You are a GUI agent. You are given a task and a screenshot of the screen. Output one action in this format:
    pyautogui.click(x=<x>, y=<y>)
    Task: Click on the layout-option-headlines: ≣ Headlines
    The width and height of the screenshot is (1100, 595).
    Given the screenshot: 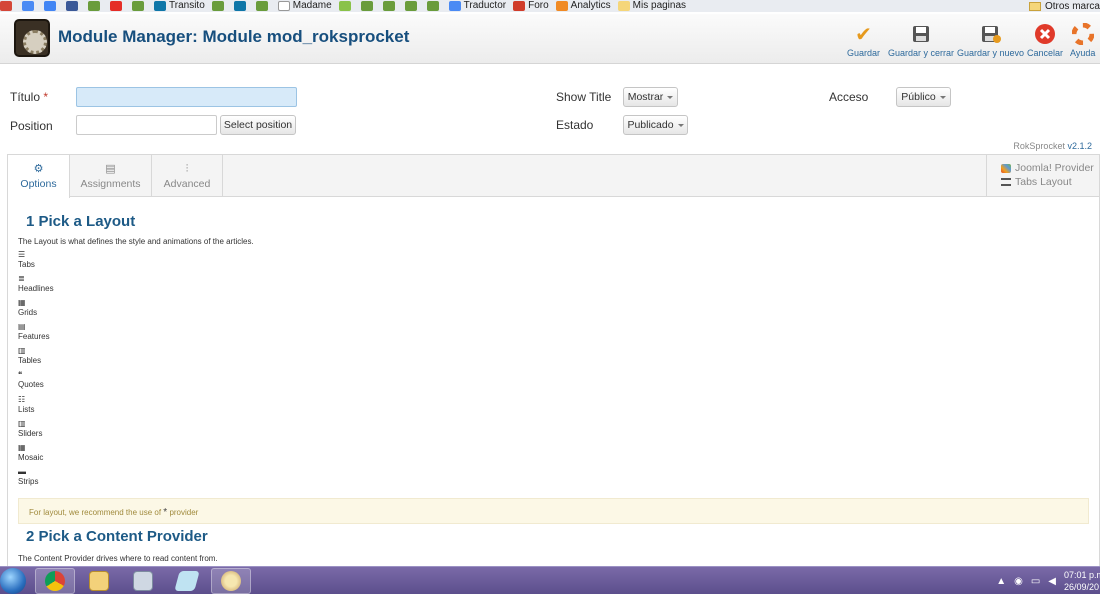 What is the action you would take?
    pyautogui.click(x=553, y=286)
    